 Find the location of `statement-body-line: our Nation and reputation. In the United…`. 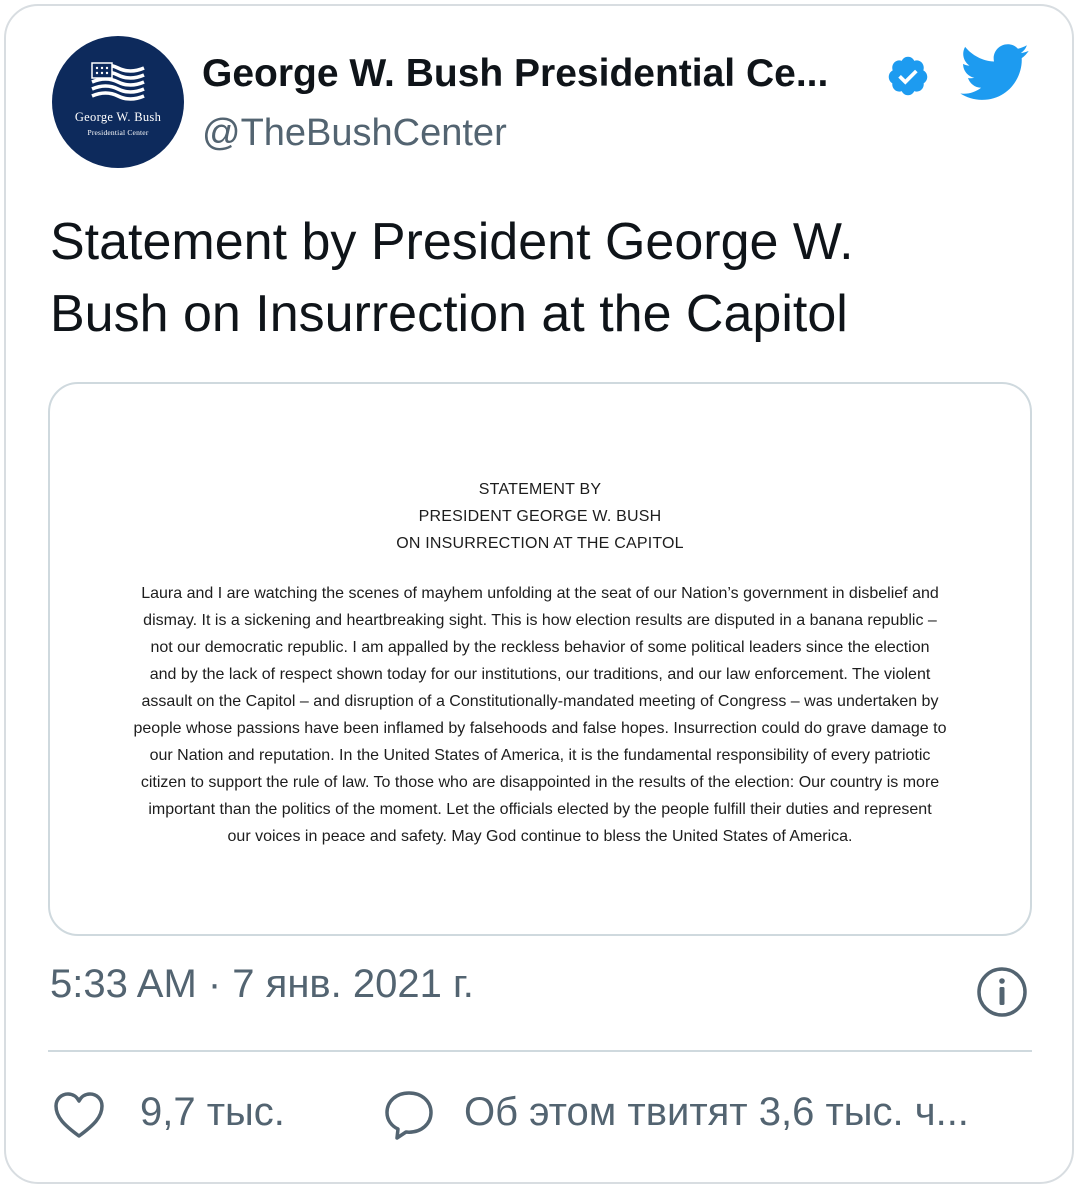

statement-body-line: our Nation and reputation. In the United… is located at coordinates (540, 755).